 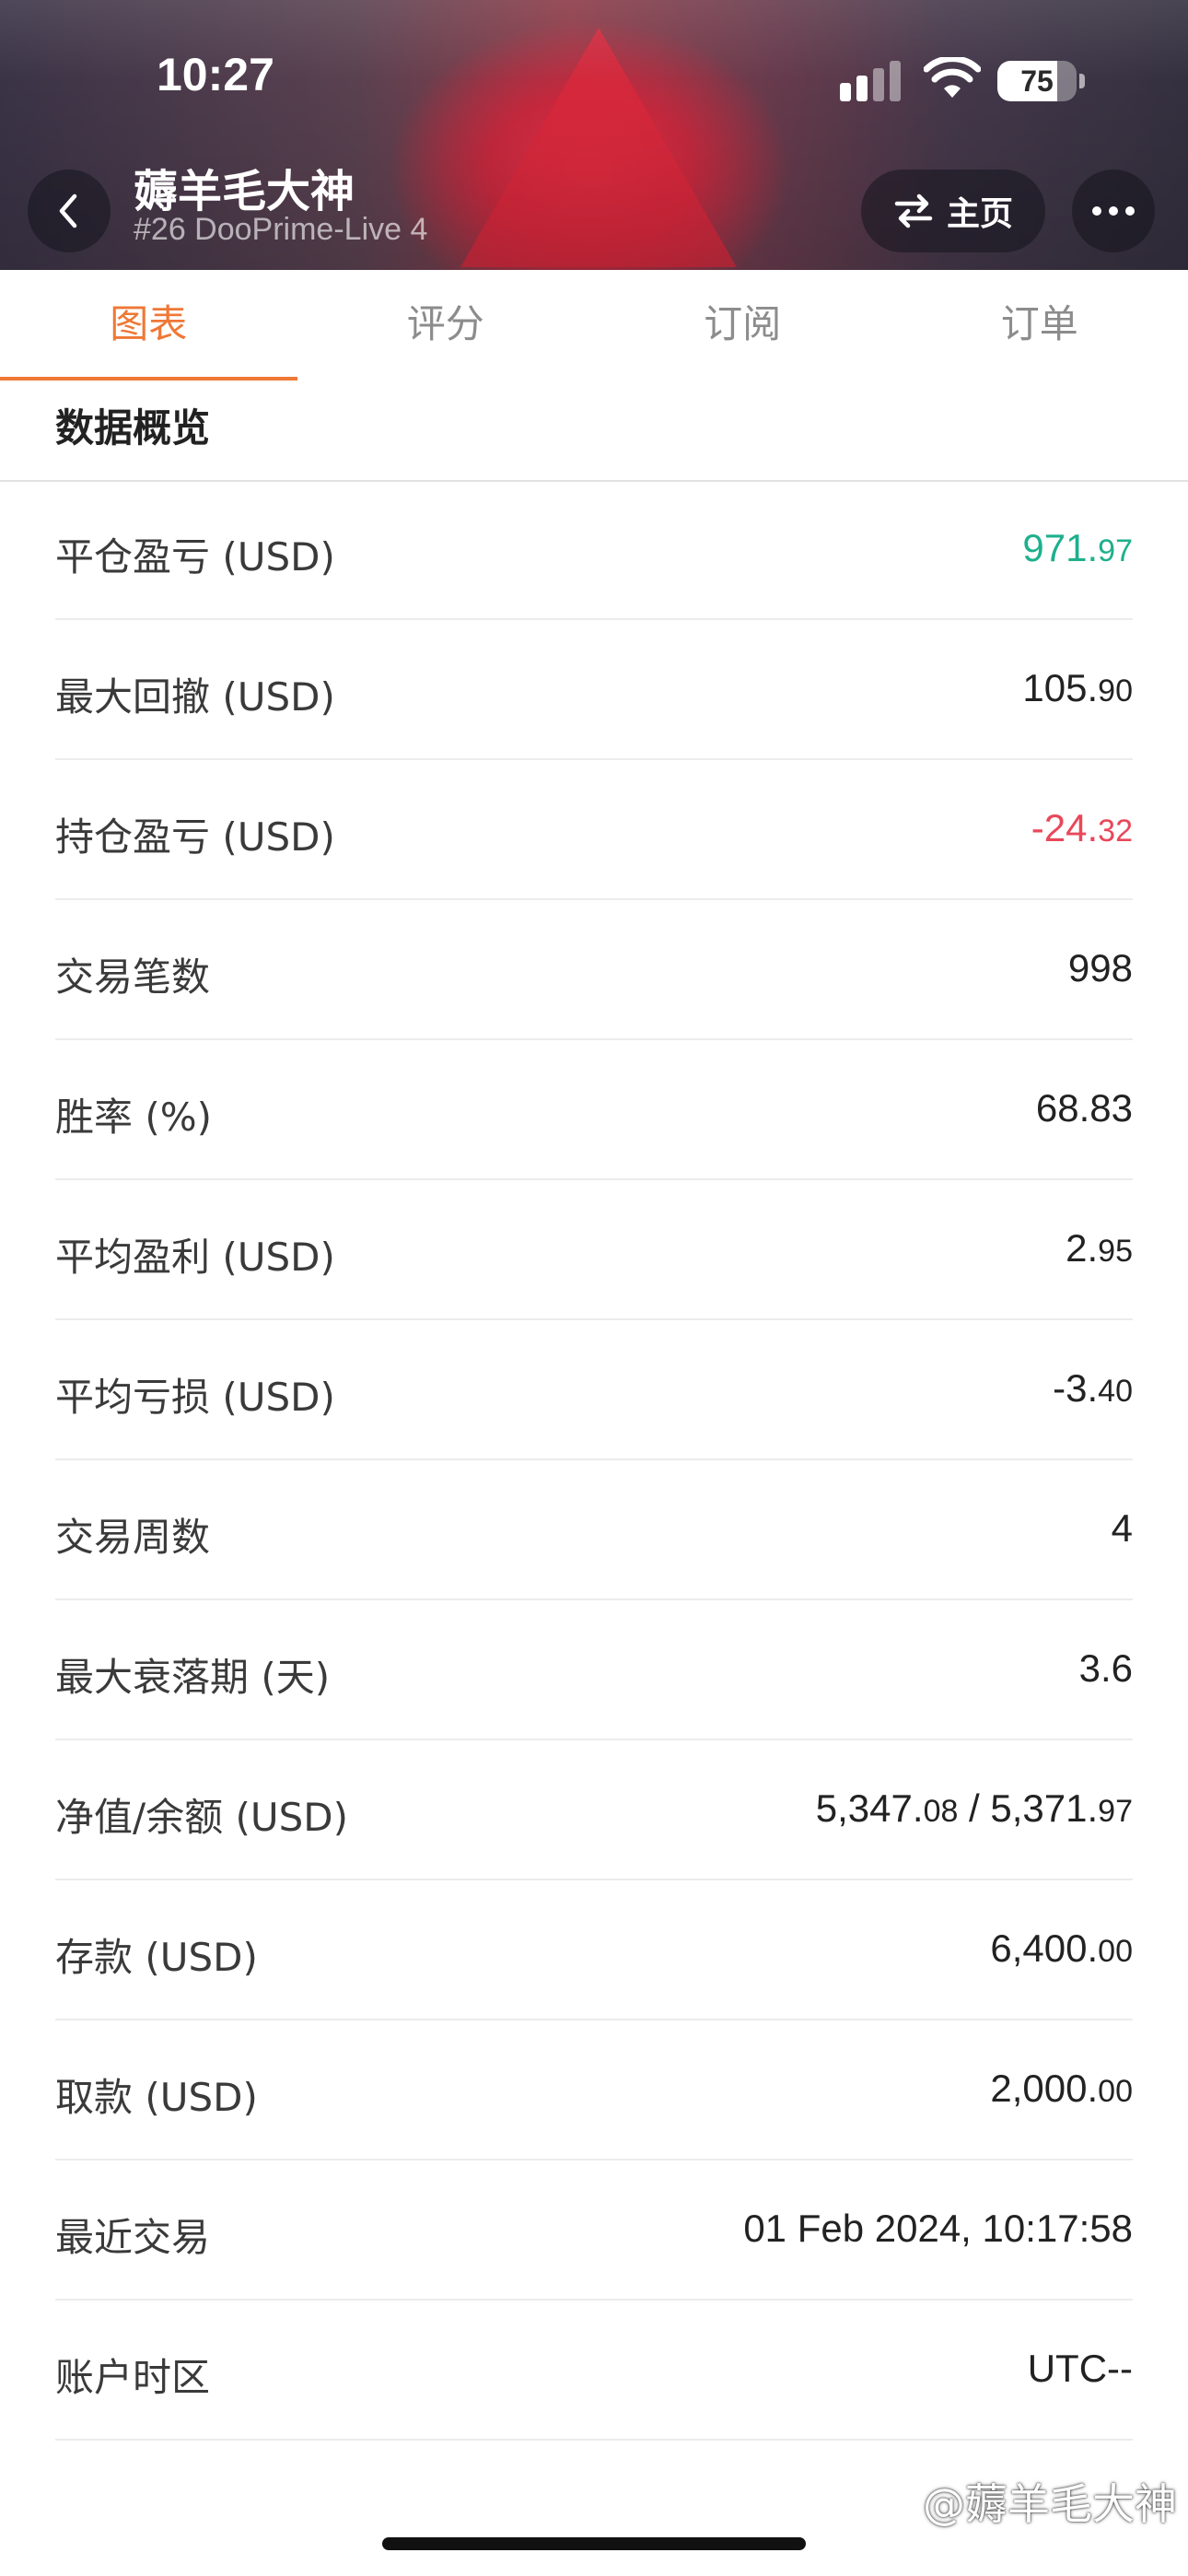 I want to click on stat-row: 净值/余额 (USD) 5,347.08 / 5,371.97, so click(x=594, y=1810).